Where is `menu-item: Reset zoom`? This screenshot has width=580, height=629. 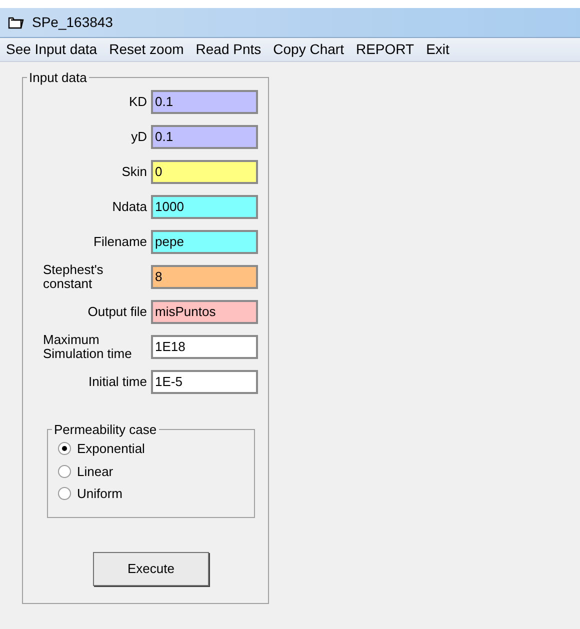 menu-item: Reset zoom is located at coordinates (146, 49).